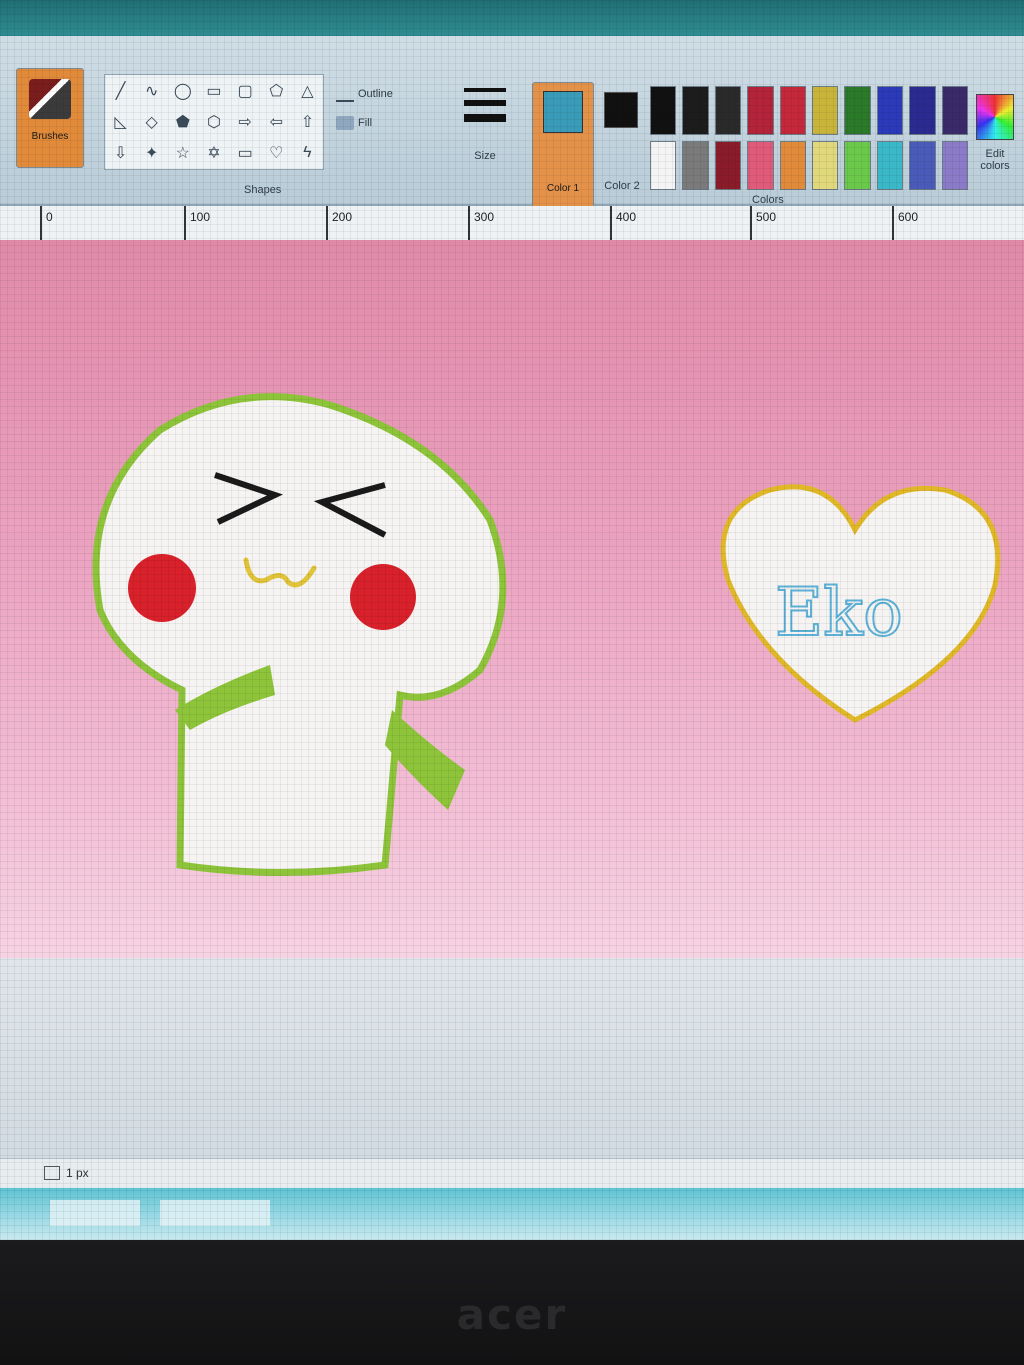 The image size is (1024, 1365). Describe the element at coordinates (213, 90) in the screenshot. I see `rectangle-shape-icon: ▭` at that location.